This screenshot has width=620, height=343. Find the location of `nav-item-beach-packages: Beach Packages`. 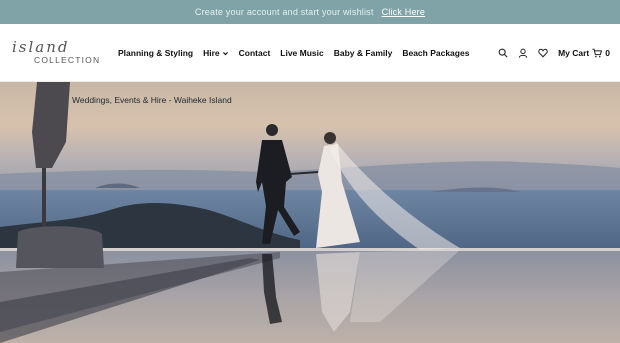

nav-item-beach-packages: Beach Packages is located at coordinates (435, 53).